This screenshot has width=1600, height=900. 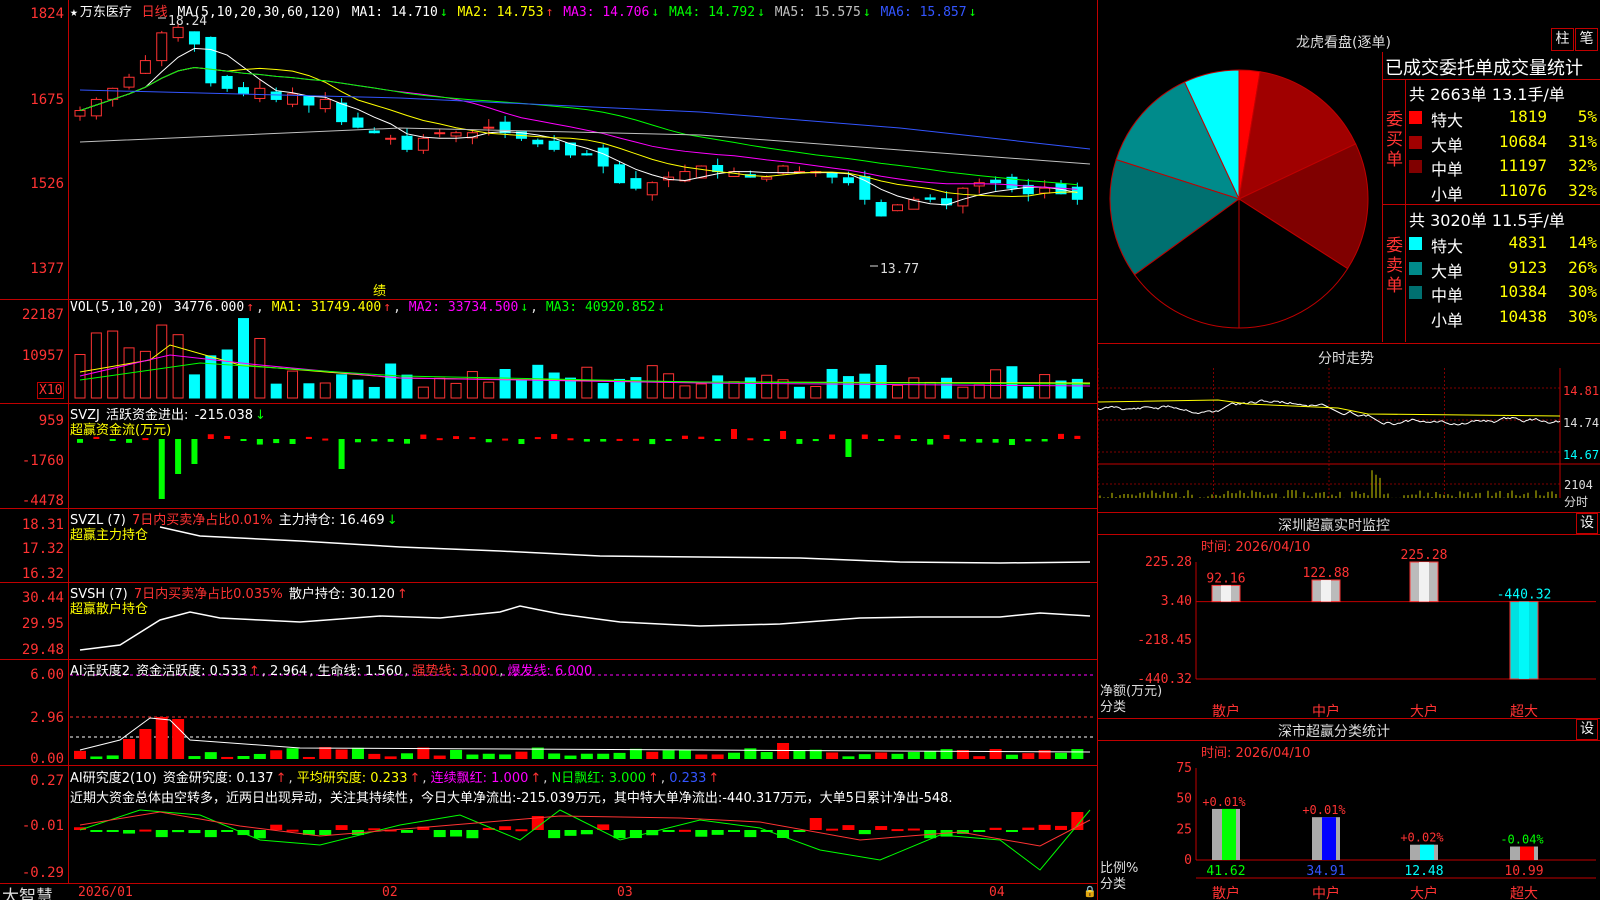 What do you see at coordinates (479, 778) in the screenshot?
I see `ai-research-streak: 连续飘红: 1.000` at bounding box center [479, 778].